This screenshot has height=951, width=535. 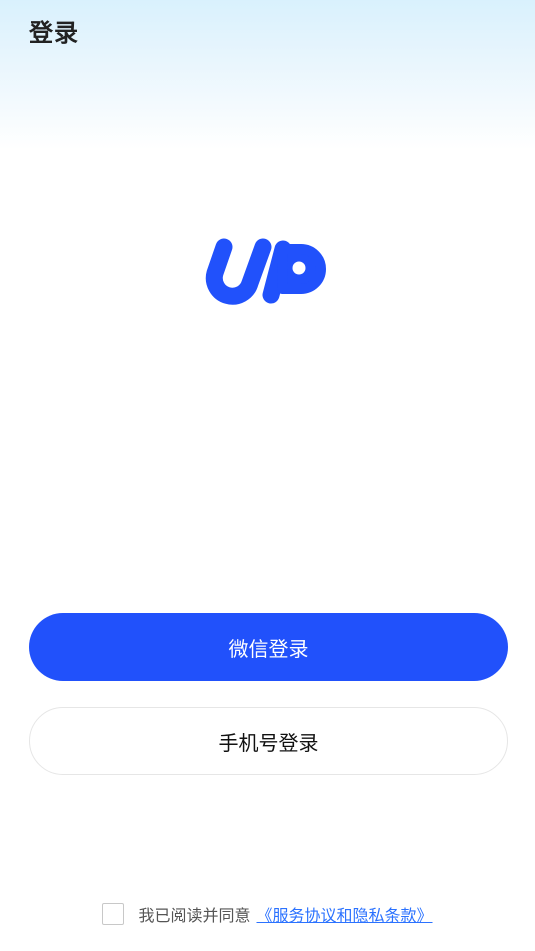 I want to click on agreement-text: 我已阅读并同意, so click(x=194, y=915).